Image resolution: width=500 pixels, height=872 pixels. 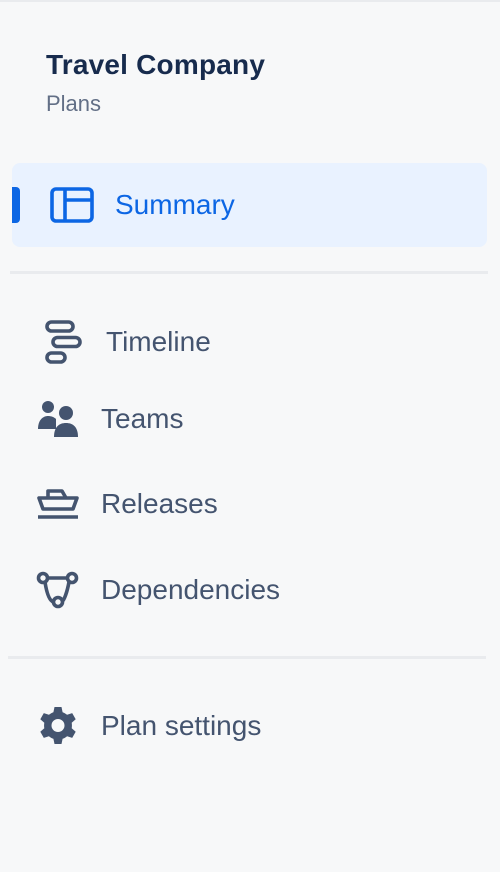 I want to click on gear-icon, so click(x=58, y=726).